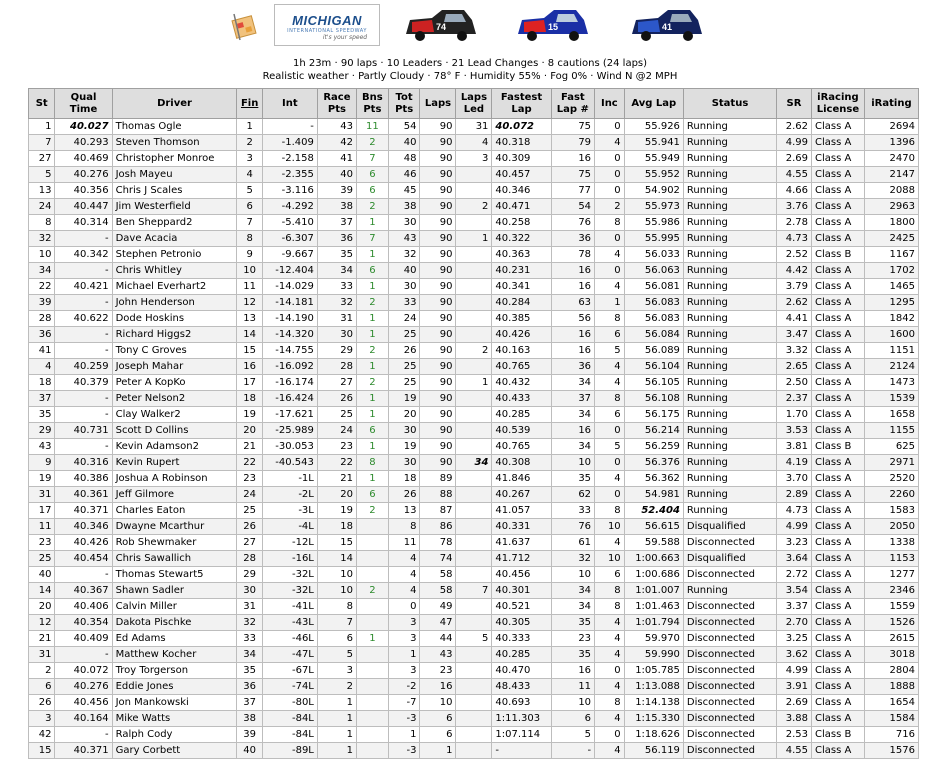 The image size is (940, 774). Describe the element at coordinates (337, 398) in the screenshot. I see `cell-race-pts: 26` at that location.